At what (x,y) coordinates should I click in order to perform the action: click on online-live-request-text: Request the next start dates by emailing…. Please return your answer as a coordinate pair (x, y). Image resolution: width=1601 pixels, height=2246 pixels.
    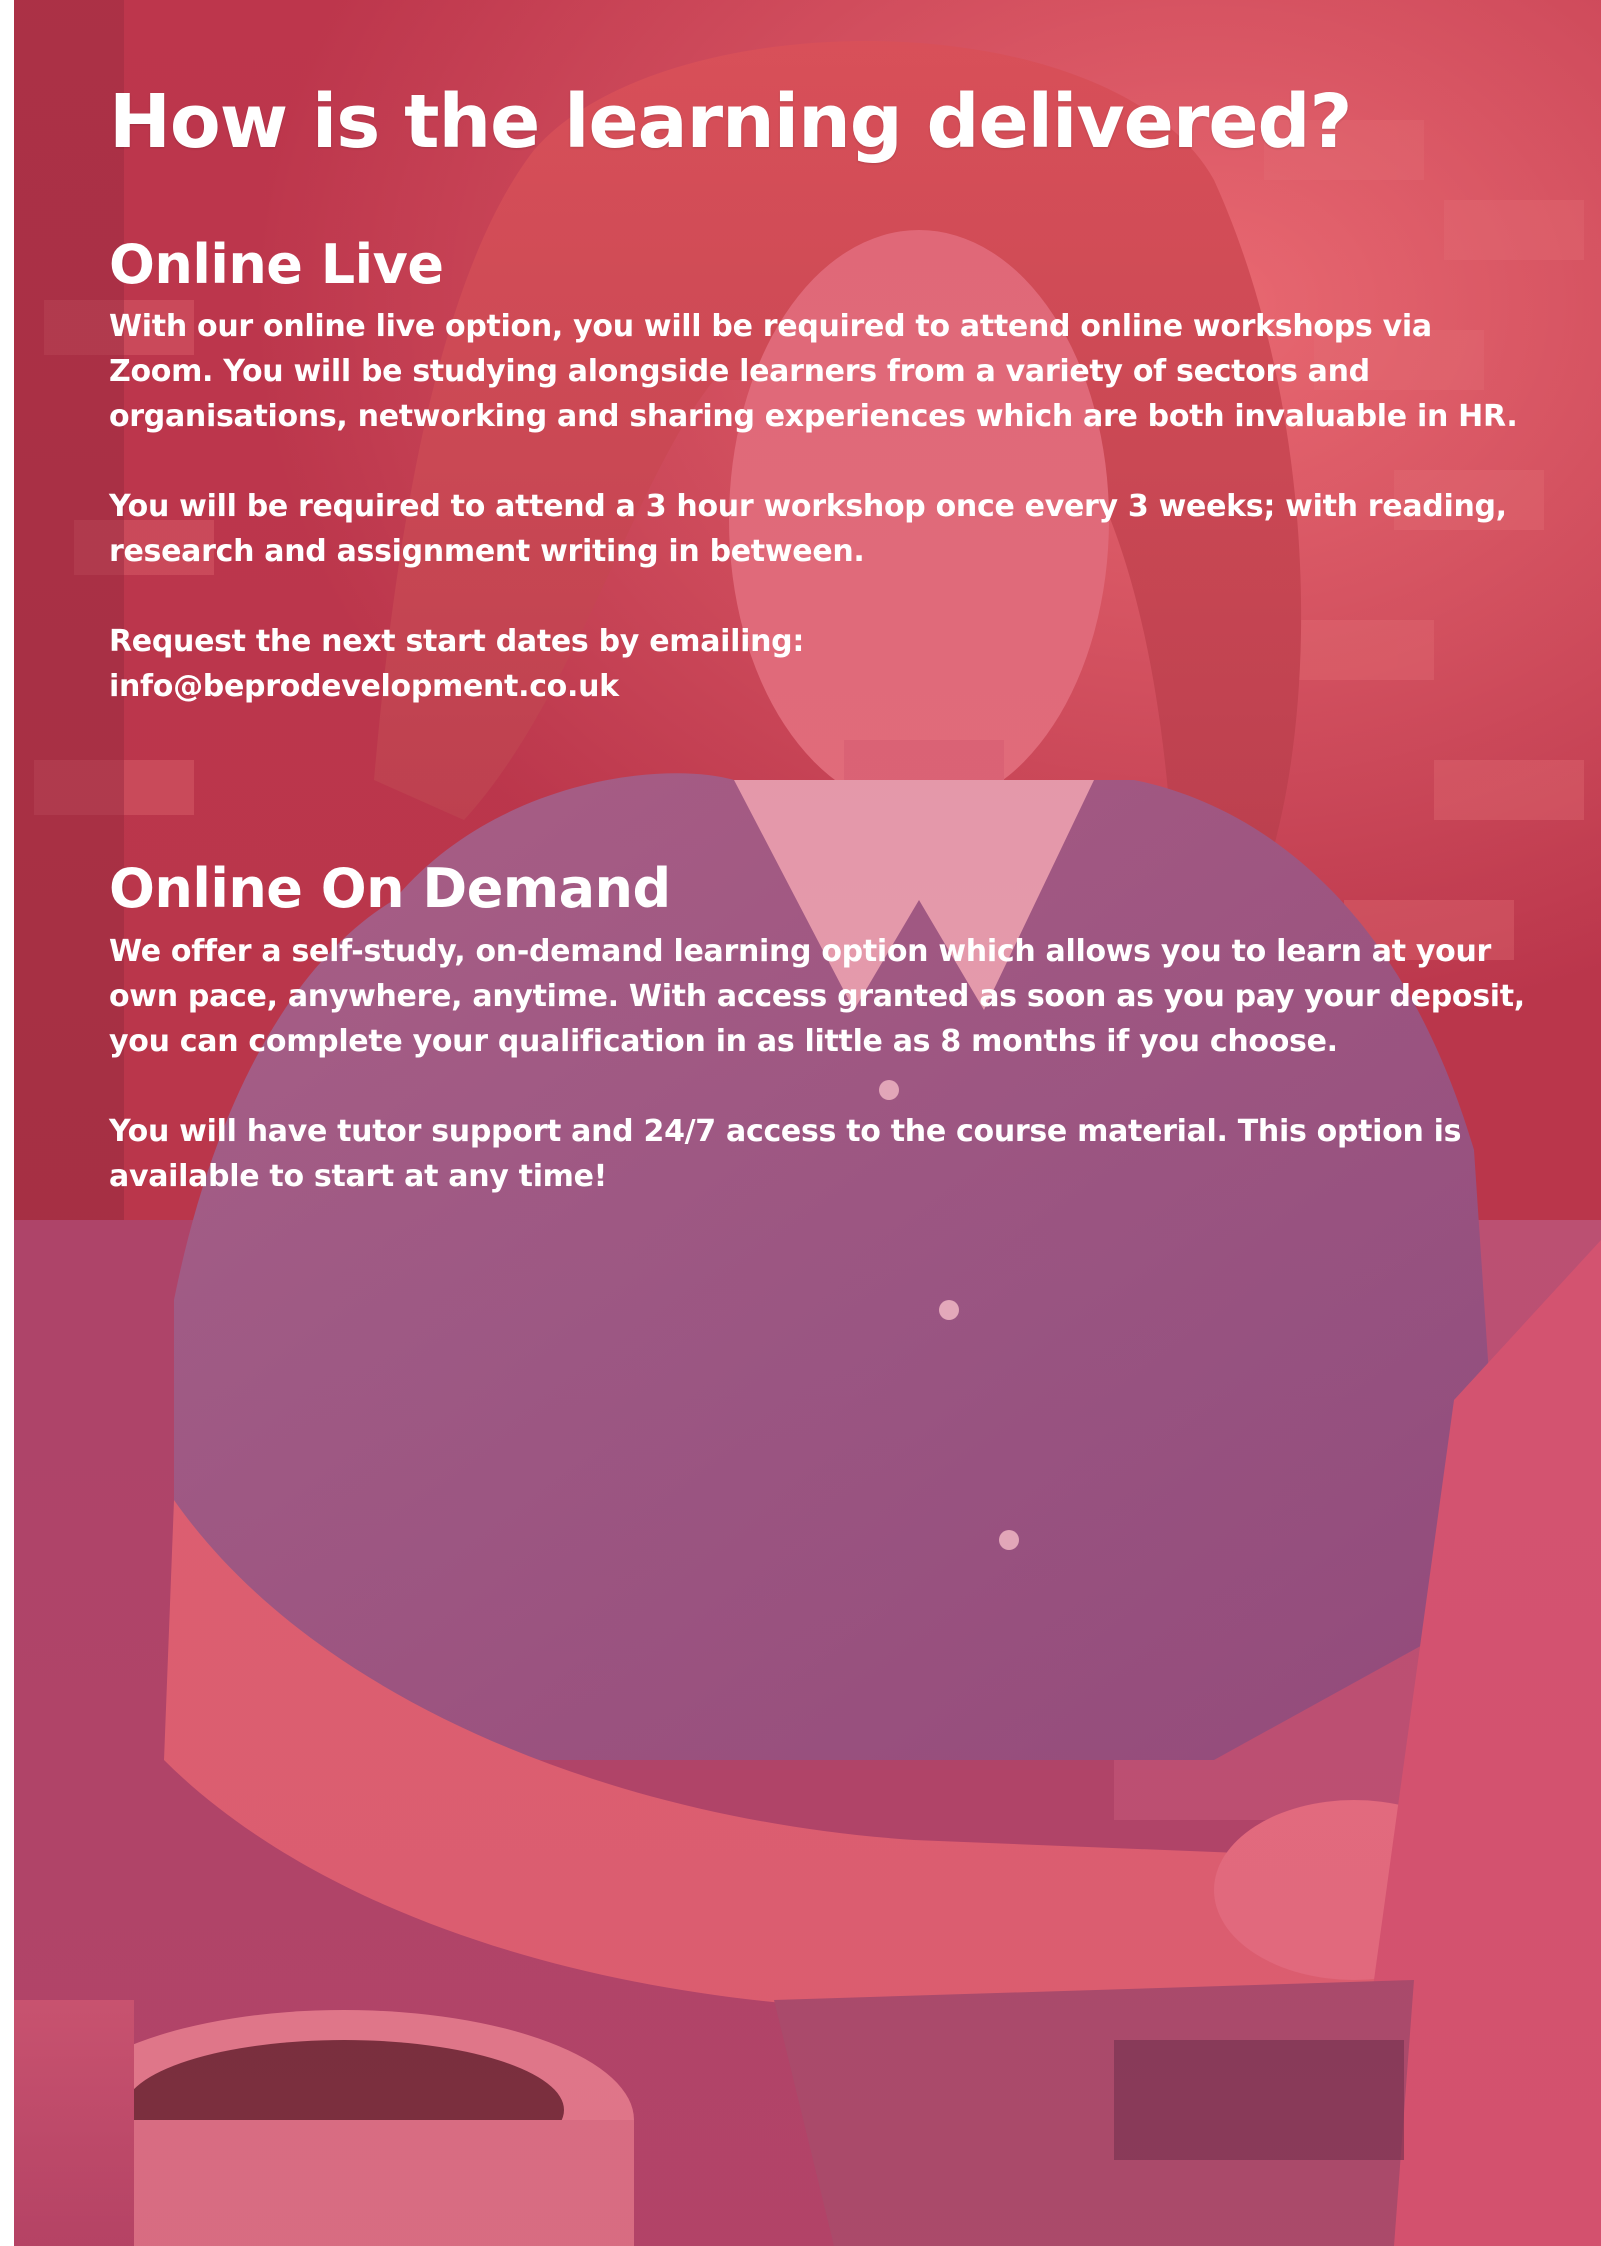
    Looking at the image, I should click on (457, 642).